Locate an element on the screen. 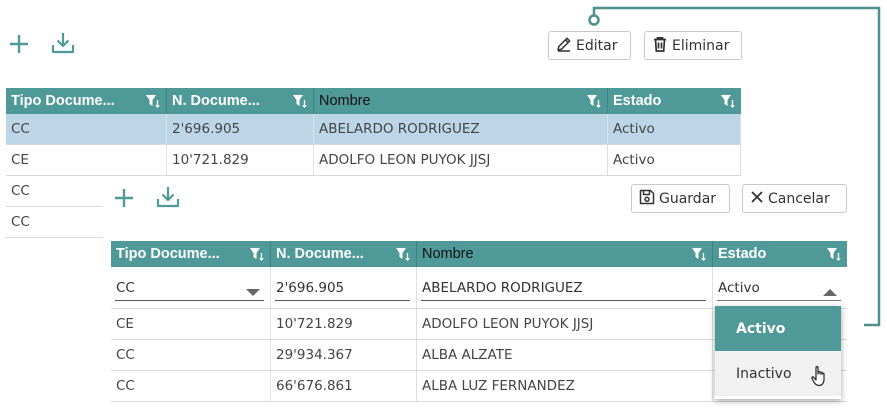 The height and width of the screenshot is (411, 887). hand-cursor-icon is located at coordinates (820, 378).